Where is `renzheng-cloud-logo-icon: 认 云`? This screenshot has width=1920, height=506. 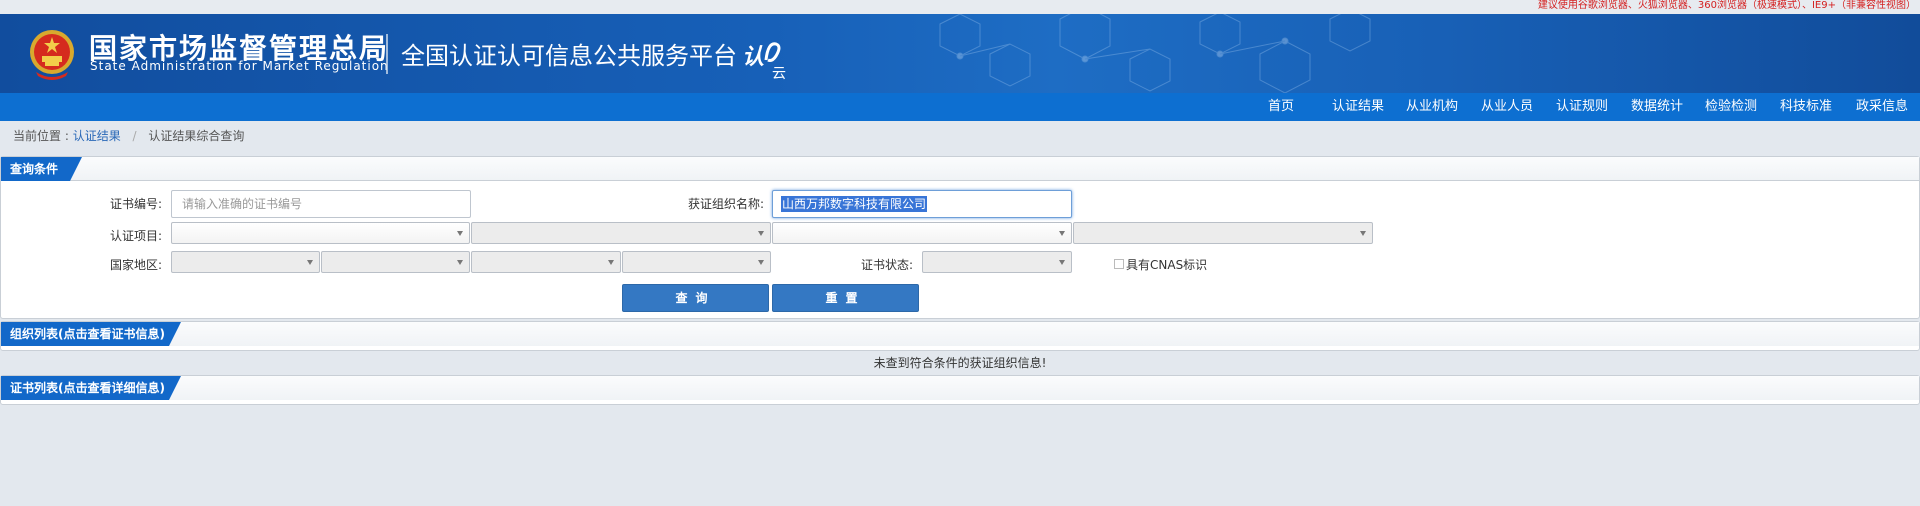 renzheng-cloud-logo-icon: 认 云 is located at coordinates (767, 58).